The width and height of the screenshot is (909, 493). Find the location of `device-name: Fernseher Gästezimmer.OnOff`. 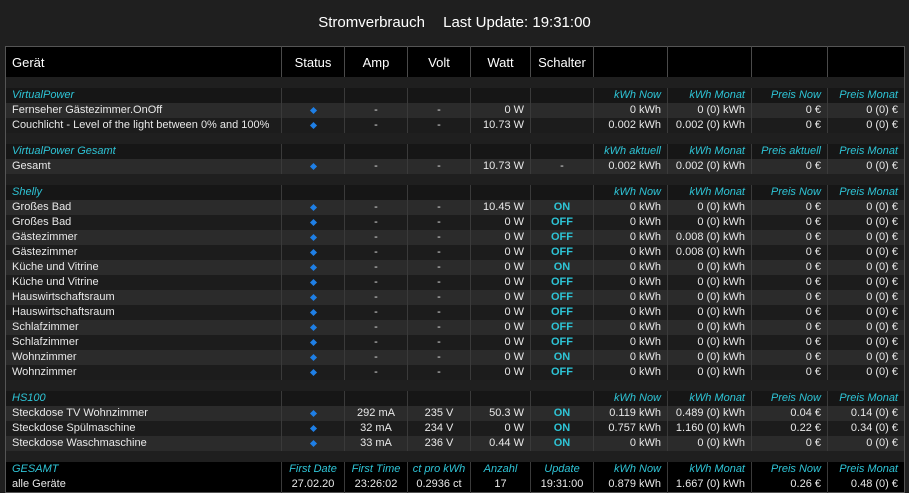

device-name: Fernseher Gästezimmer.OnOff is located at coordinates (143, 110).